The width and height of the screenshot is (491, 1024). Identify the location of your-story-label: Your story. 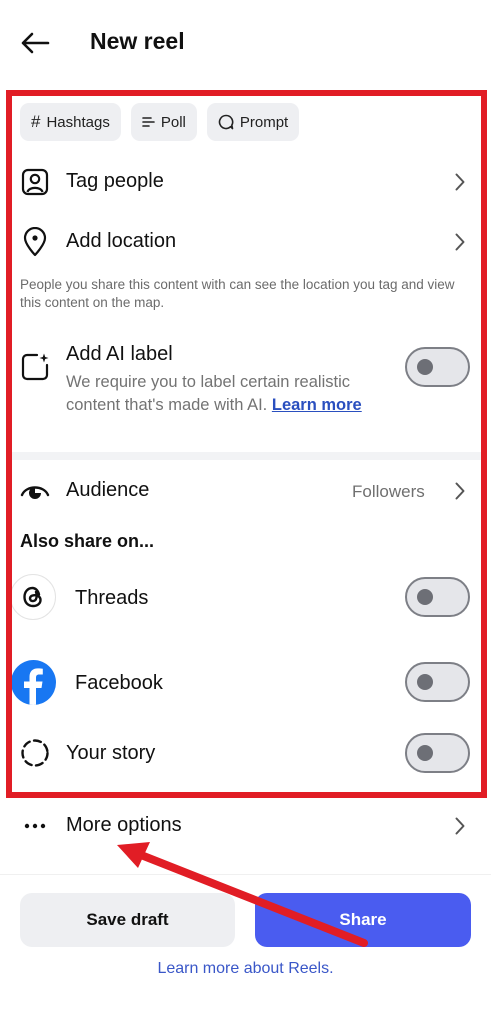
(111, 753).